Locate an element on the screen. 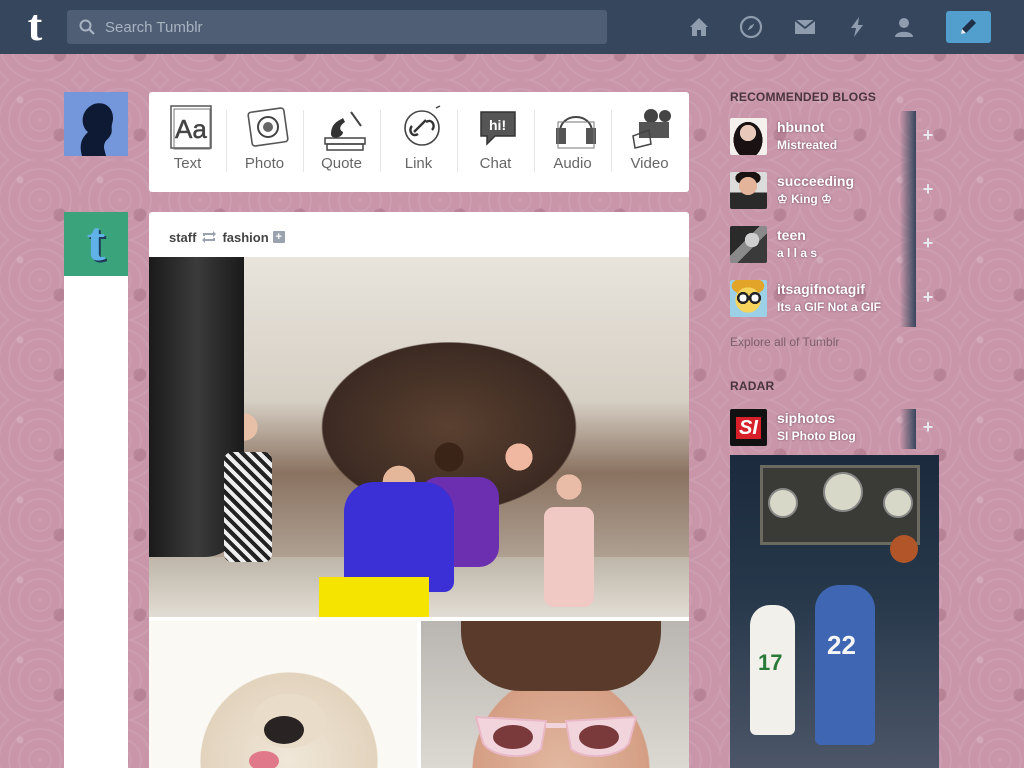 This screenshot has width=1024, height=768. text-aa-icon: Aa is located at coordinates (191, 127).